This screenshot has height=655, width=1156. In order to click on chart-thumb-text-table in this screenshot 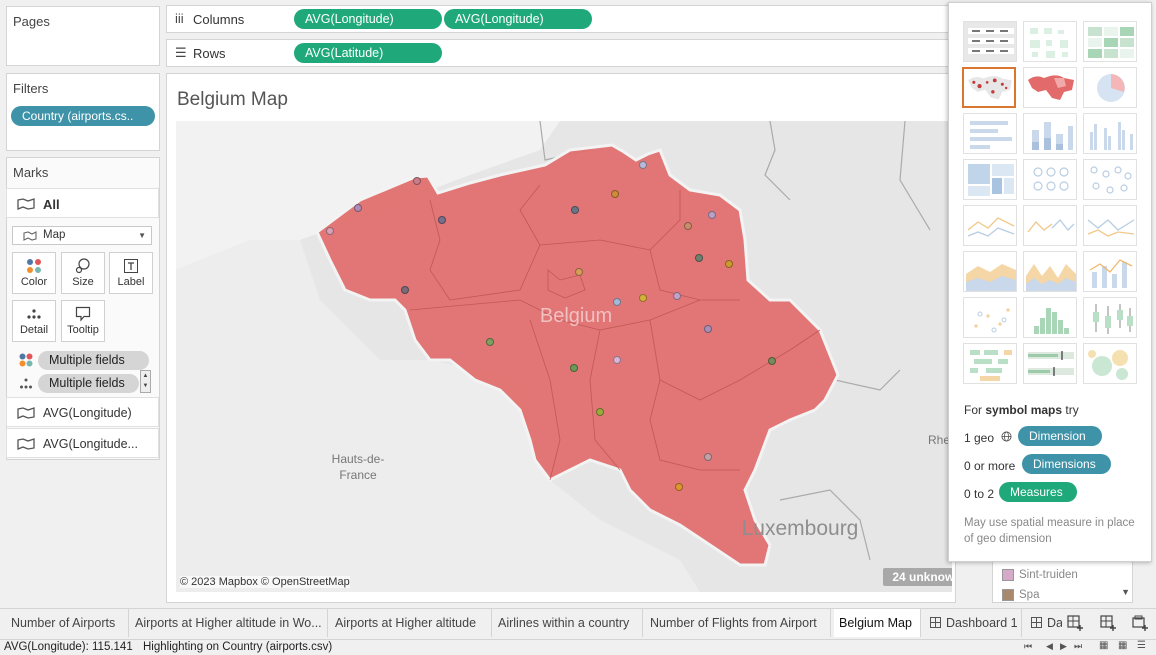, I will do `click(990, 41)`.